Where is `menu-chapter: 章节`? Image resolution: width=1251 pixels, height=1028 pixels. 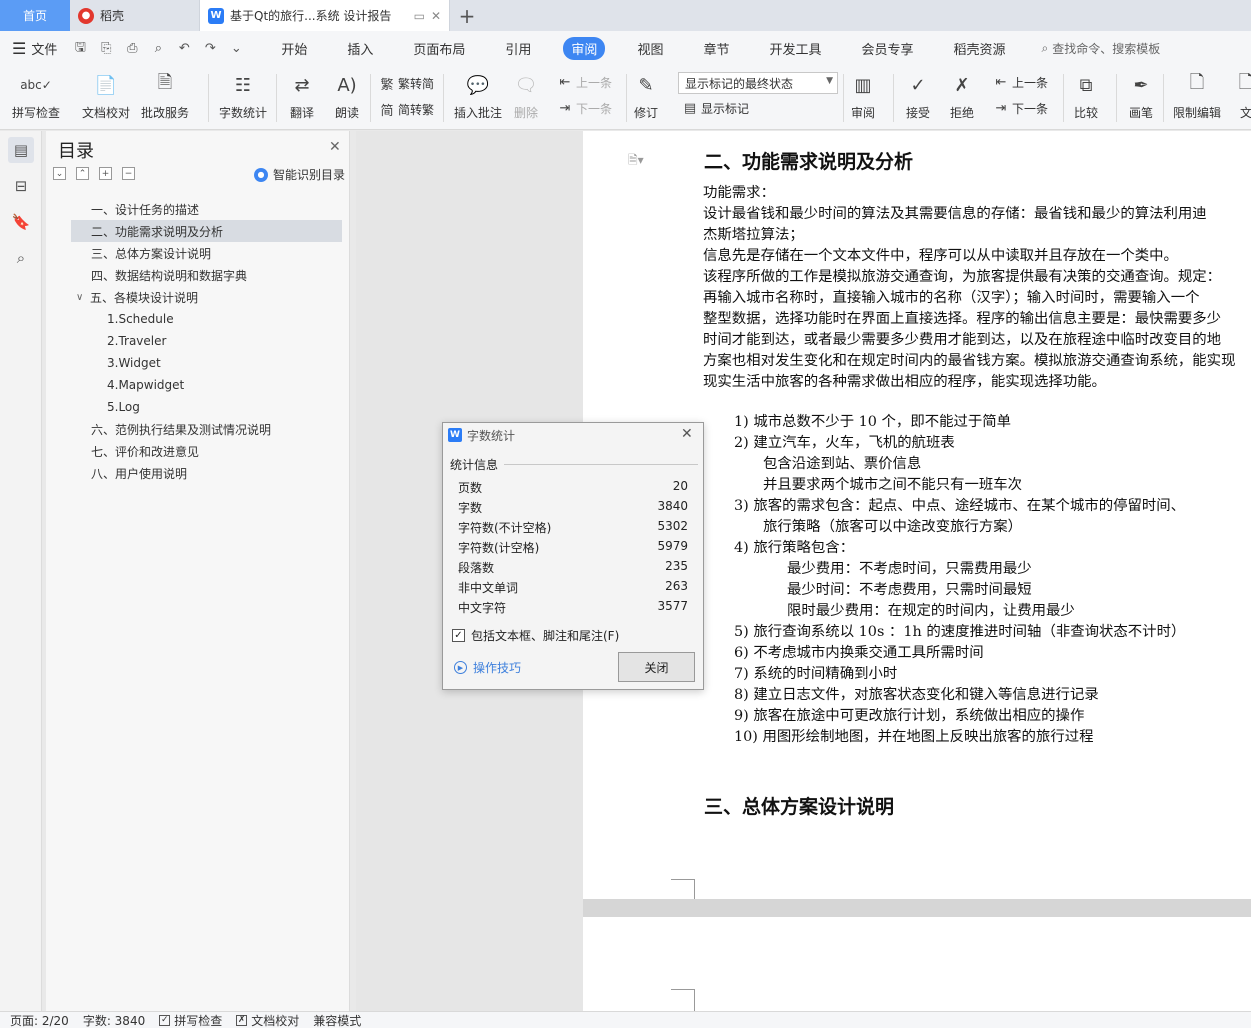 menu-chapter: 章节 is located at coordinates (716, 48).